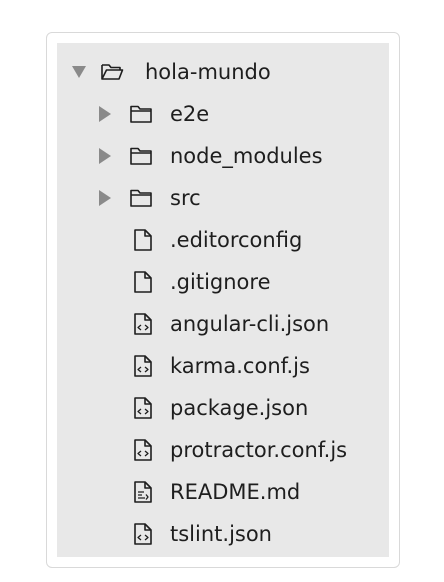  What do you see at coordinates (236, 240) in the screenshot?
I see `tree-item-label: .editorconfig` at bounding box center [236, 240].